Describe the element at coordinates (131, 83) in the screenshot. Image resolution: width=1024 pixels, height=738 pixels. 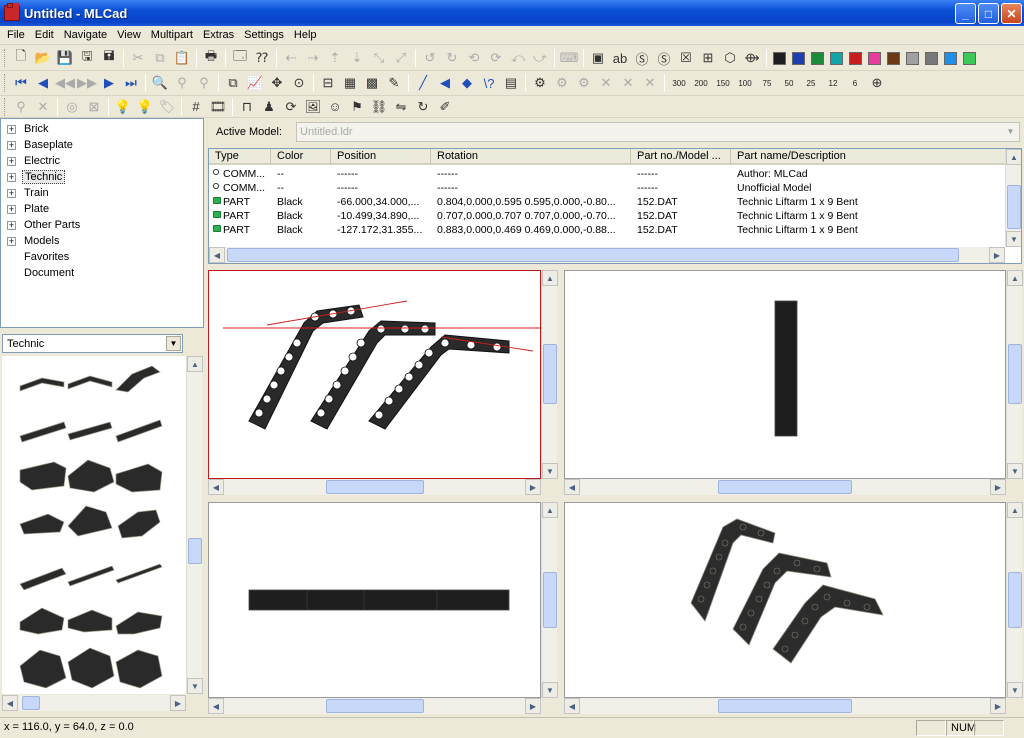
I see `last-step-icon: ⏭` at that location.